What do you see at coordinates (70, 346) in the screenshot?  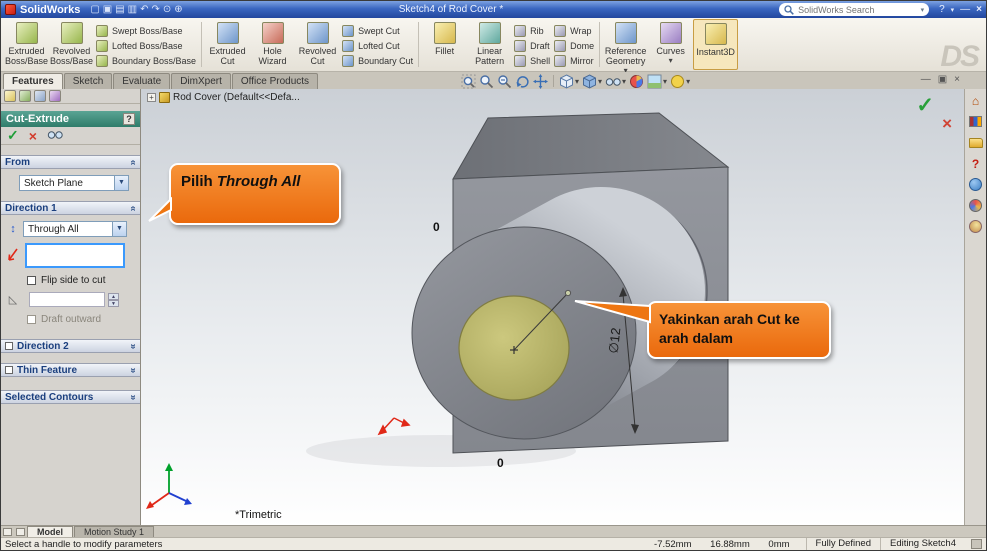 I see `section-header-direction2: Direction 2 «` at bounding box center [70, 346].